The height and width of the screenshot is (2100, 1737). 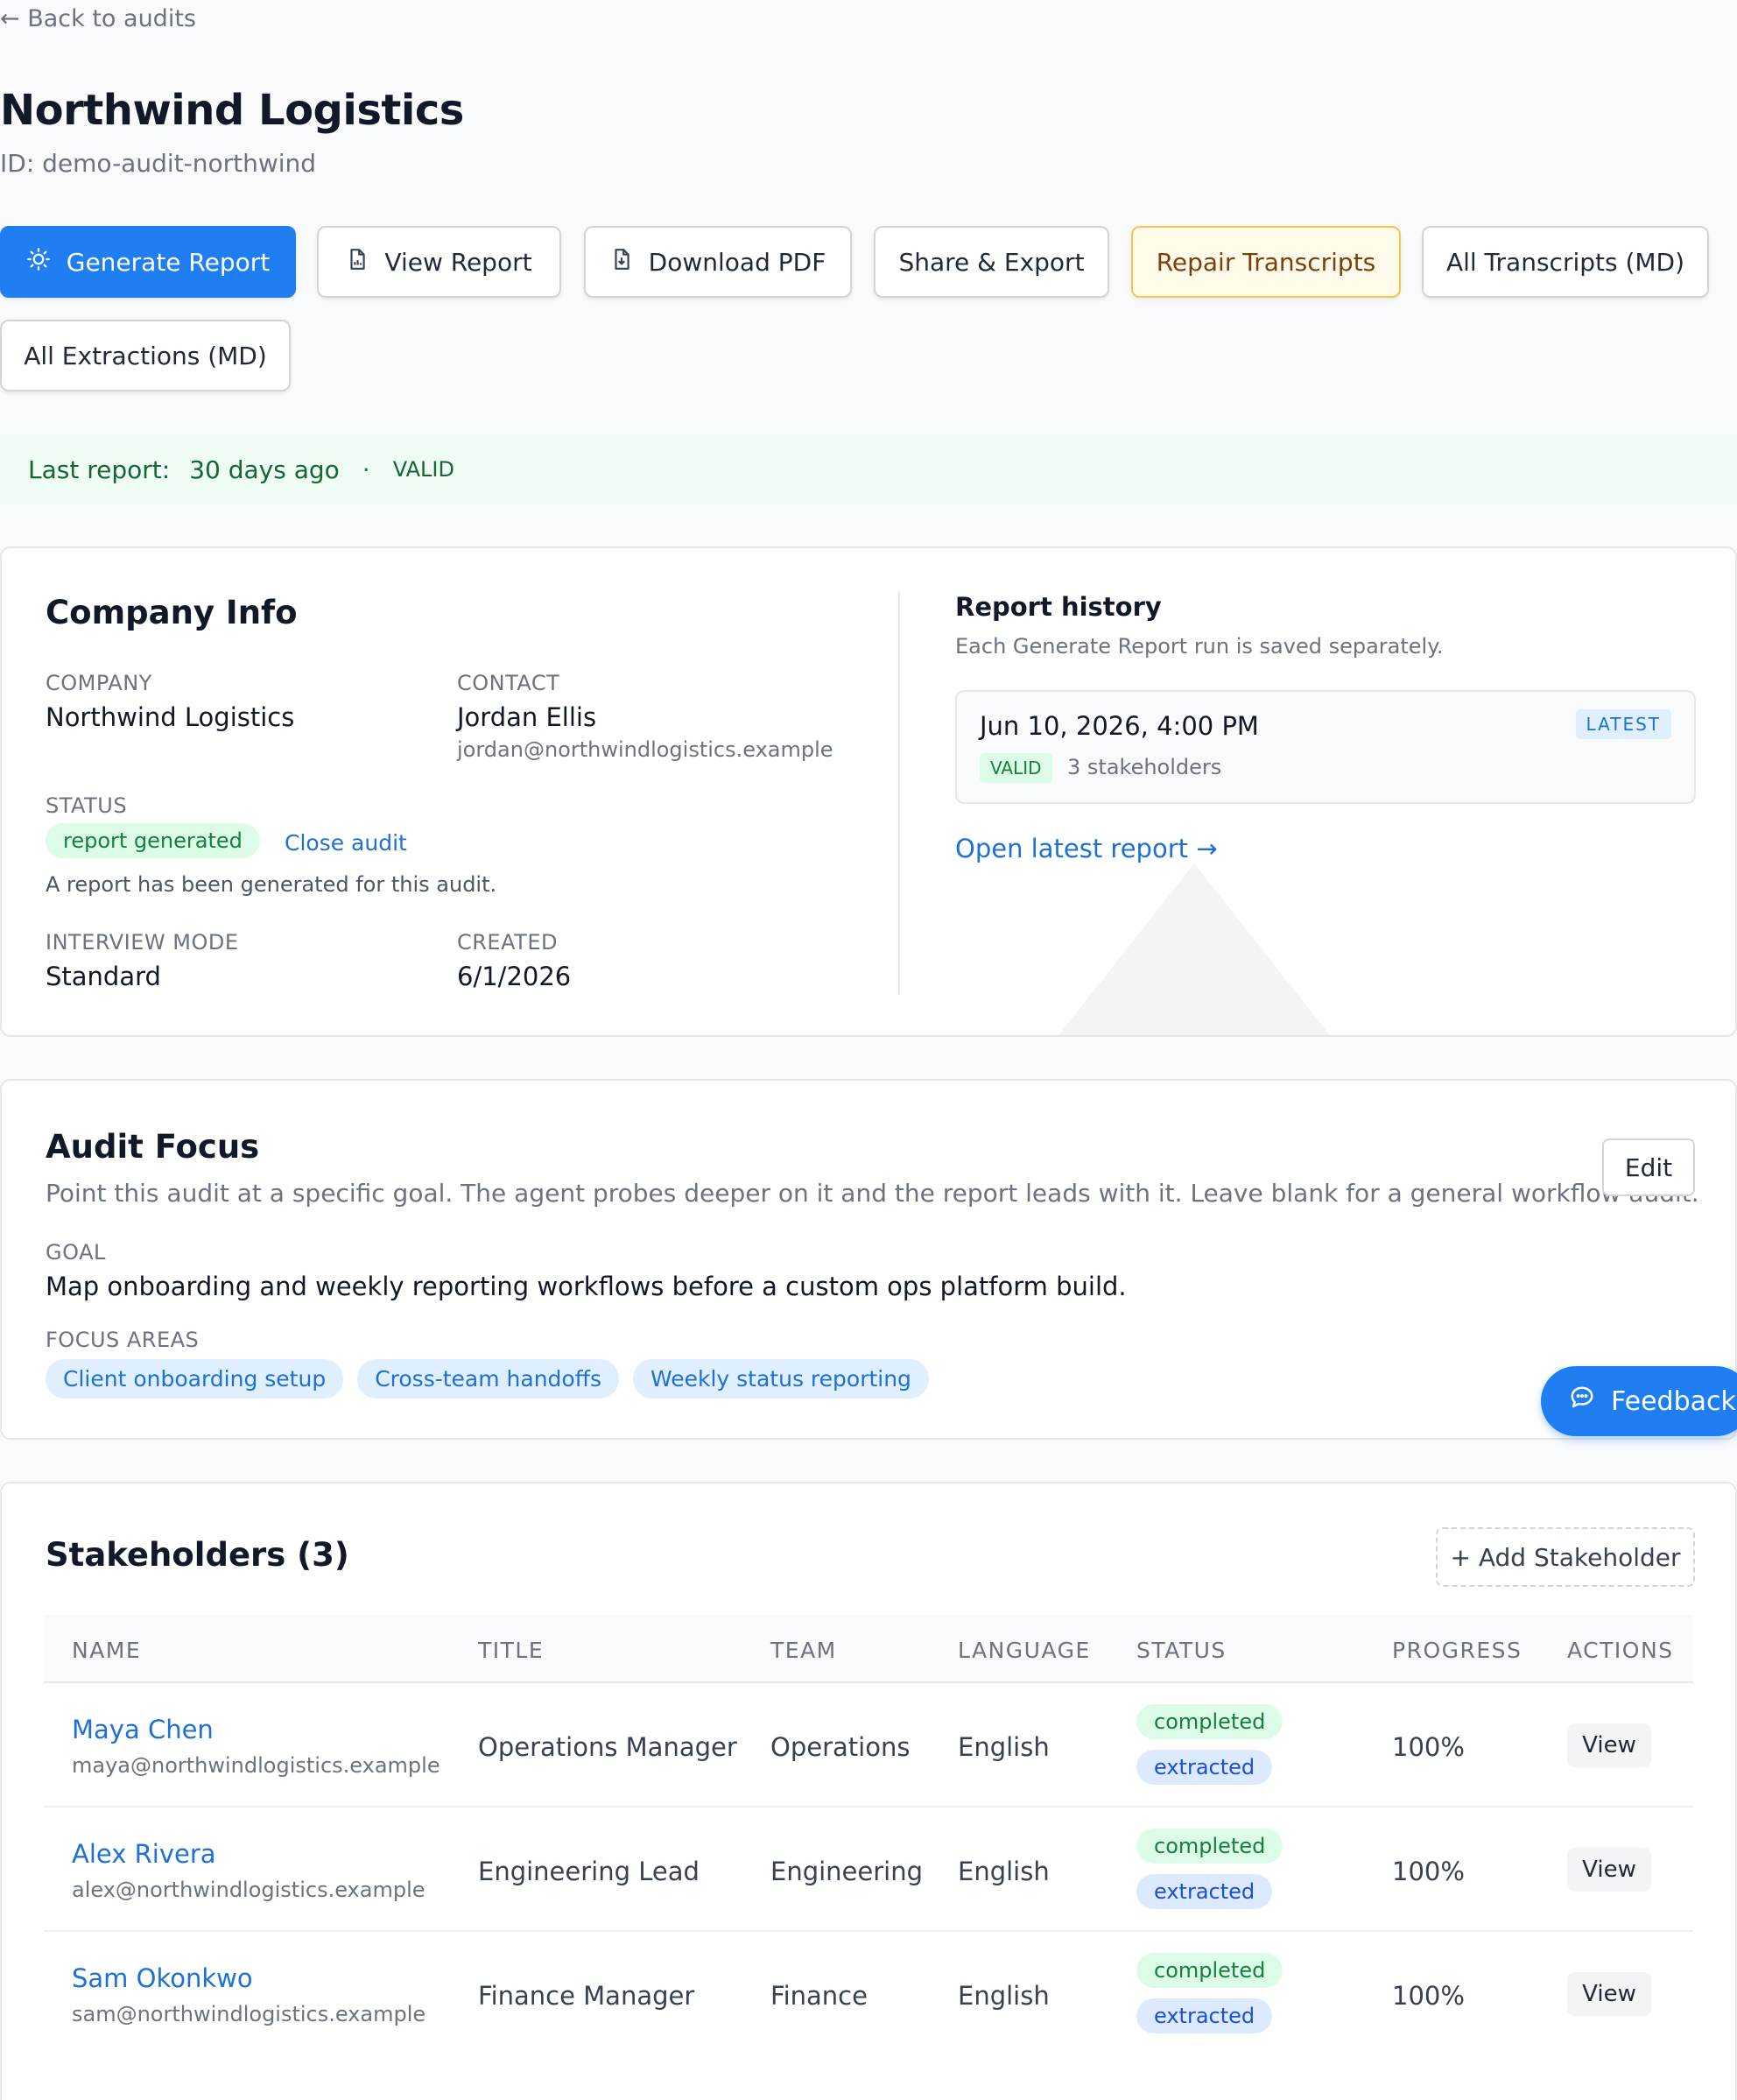 I want to click on last-report-status: VALID, so click(x=423, y=469).